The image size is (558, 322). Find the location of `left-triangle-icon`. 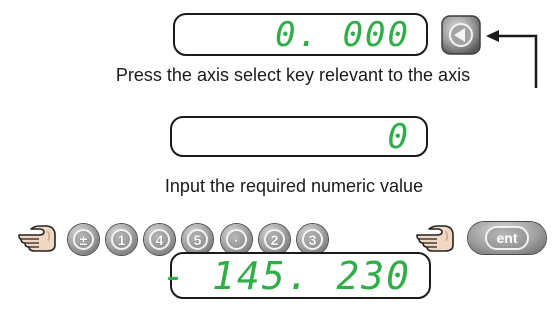

left-triangle-icon is located at coordinates (461, 35).